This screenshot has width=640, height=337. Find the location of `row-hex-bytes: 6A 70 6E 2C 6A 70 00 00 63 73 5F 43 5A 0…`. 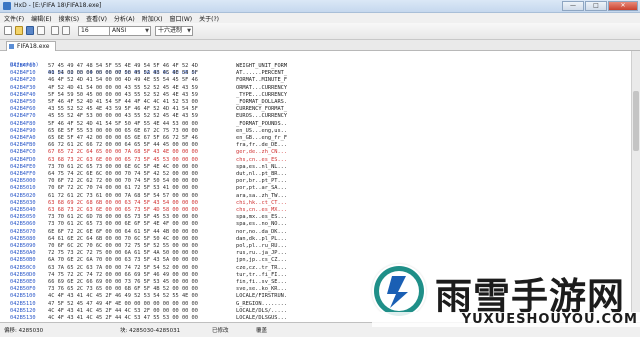

row-hex-bytes: 6A 70 6E 2C 6A 70 00 00 63 73 5F 43 5A 0… is located at coordinates (123, 260).